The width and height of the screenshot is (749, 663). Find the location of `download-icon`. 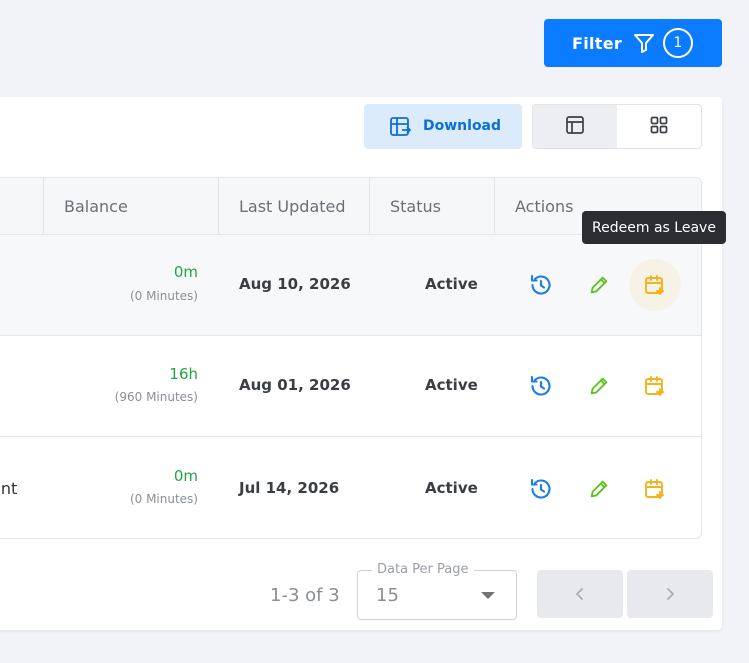

download-icon is located at coordinates (400, 129).